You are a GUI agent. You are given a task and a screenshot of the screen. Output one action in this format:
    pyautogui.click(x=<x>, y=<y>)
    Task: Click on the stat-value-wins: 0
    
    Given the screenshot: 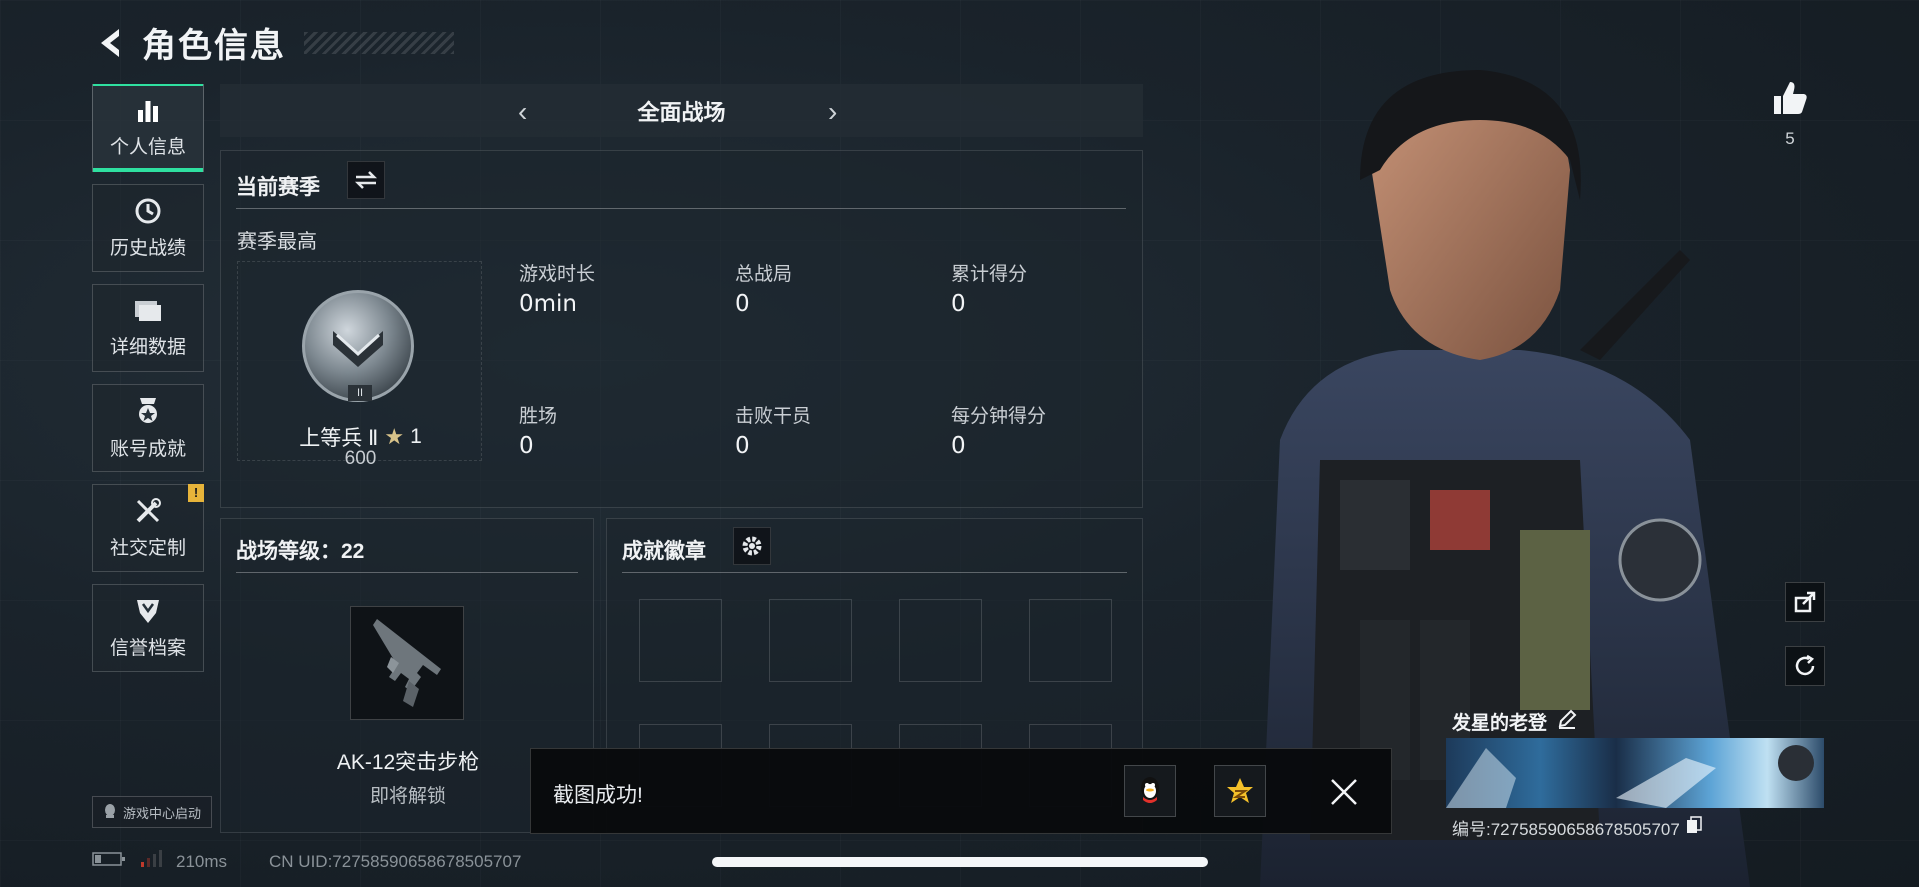 What is the action you would take?
    pyautogui.click(x=526, y=446)
    